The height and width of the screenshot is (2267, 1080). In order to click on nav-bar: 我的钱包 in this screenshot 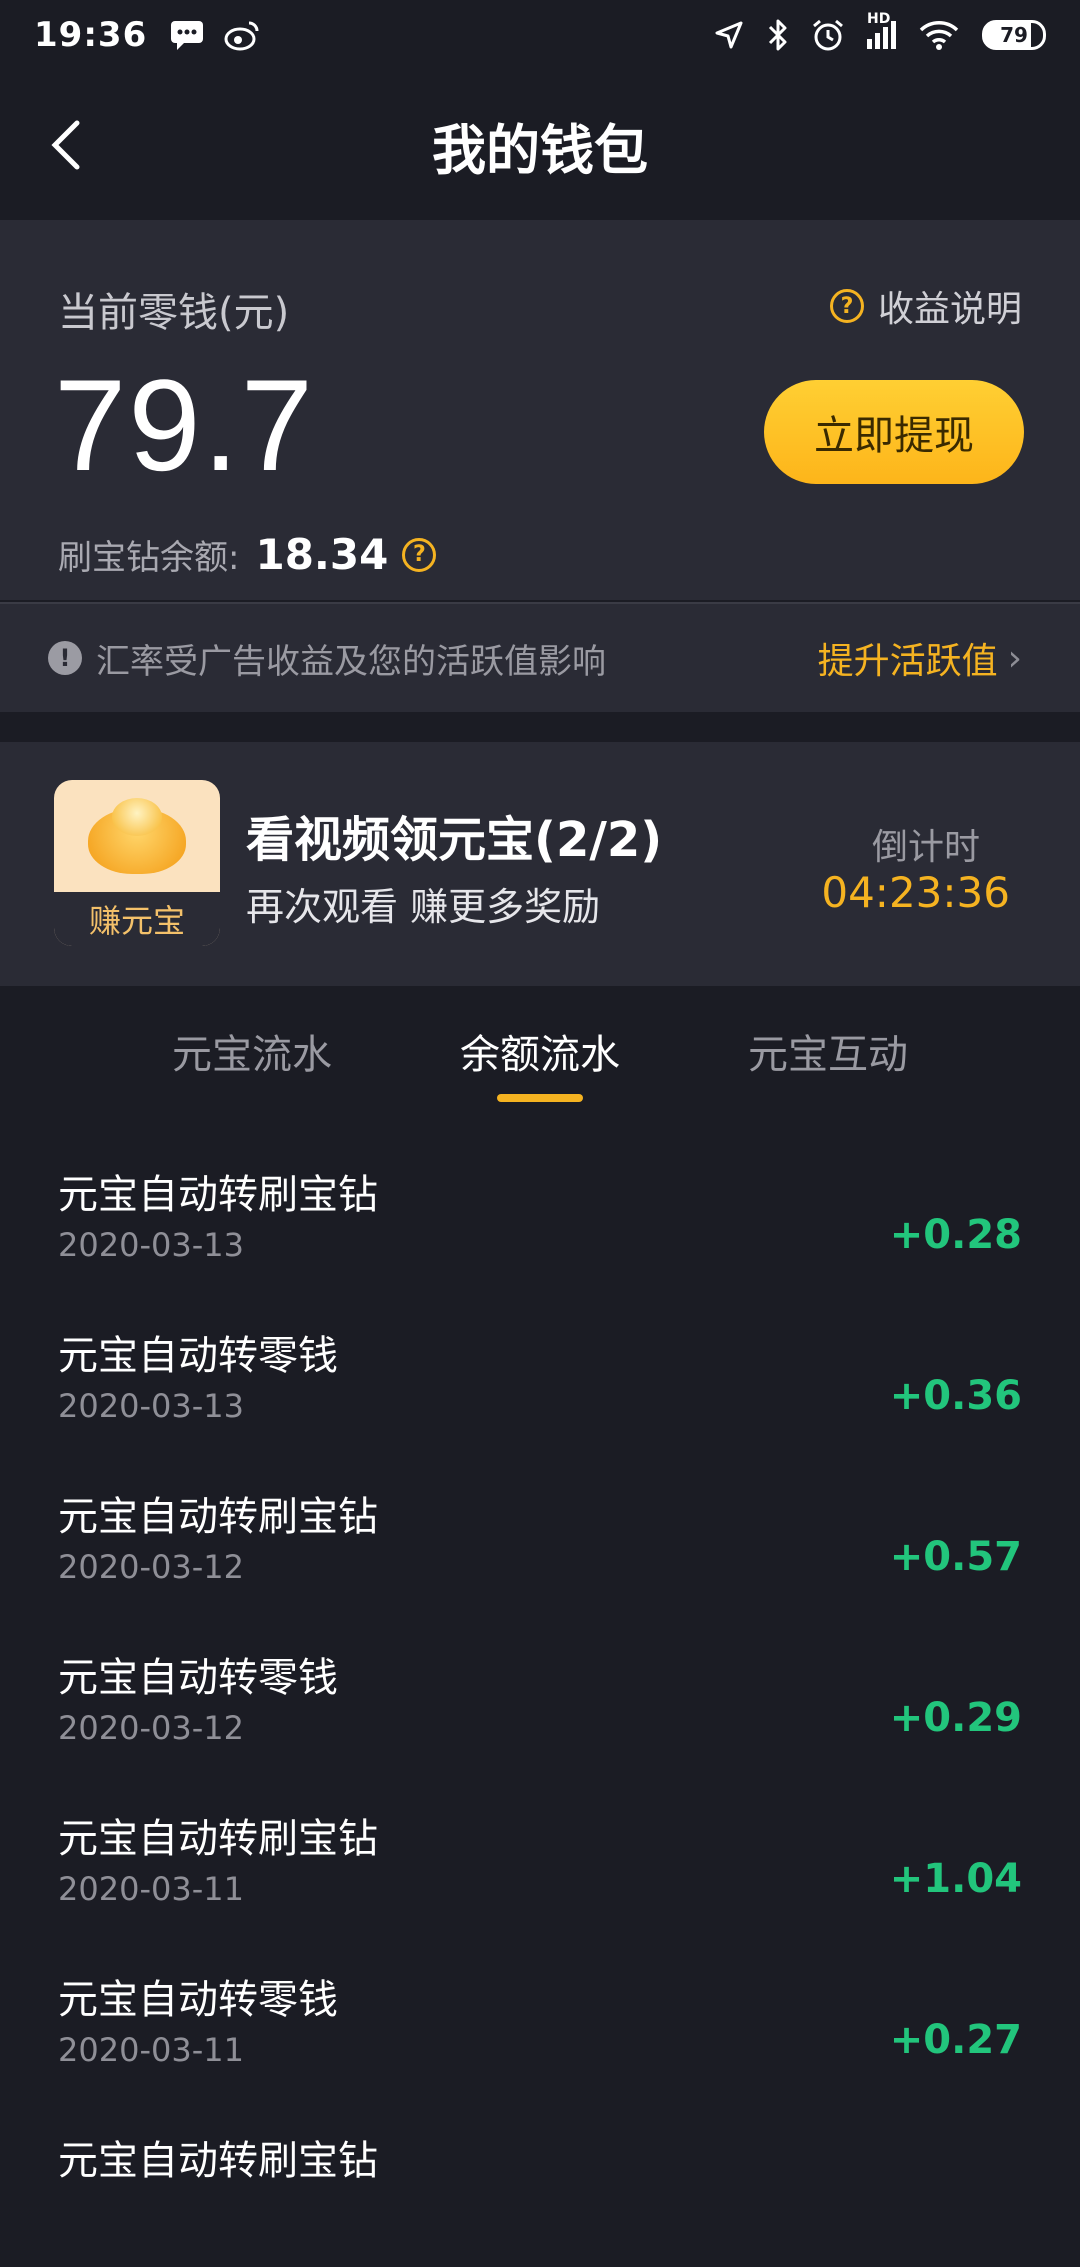, I will do `click(540, 145)`.